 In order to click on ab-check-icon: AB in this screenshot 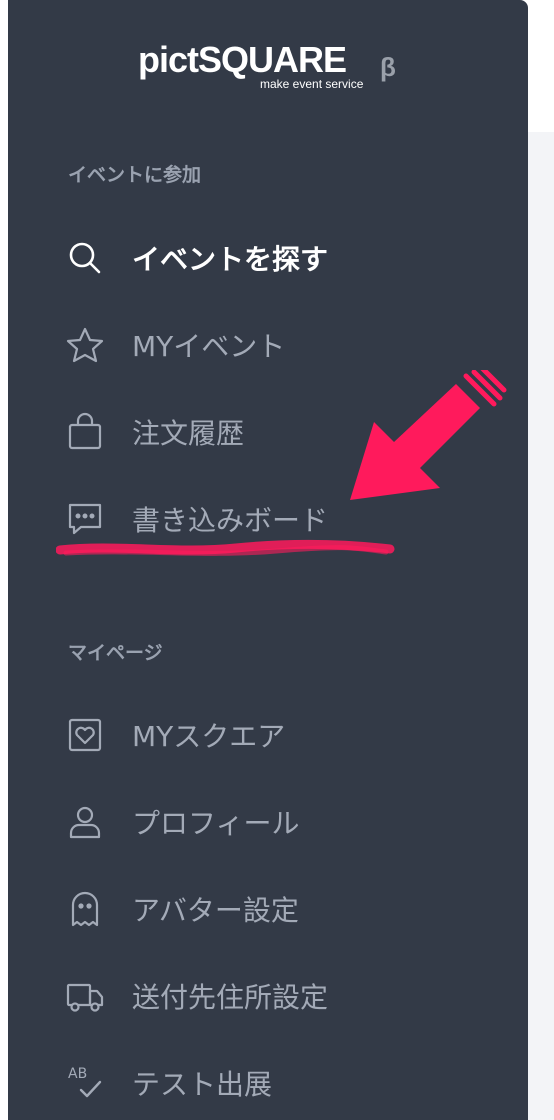, I will do `click(85, 1083)`.